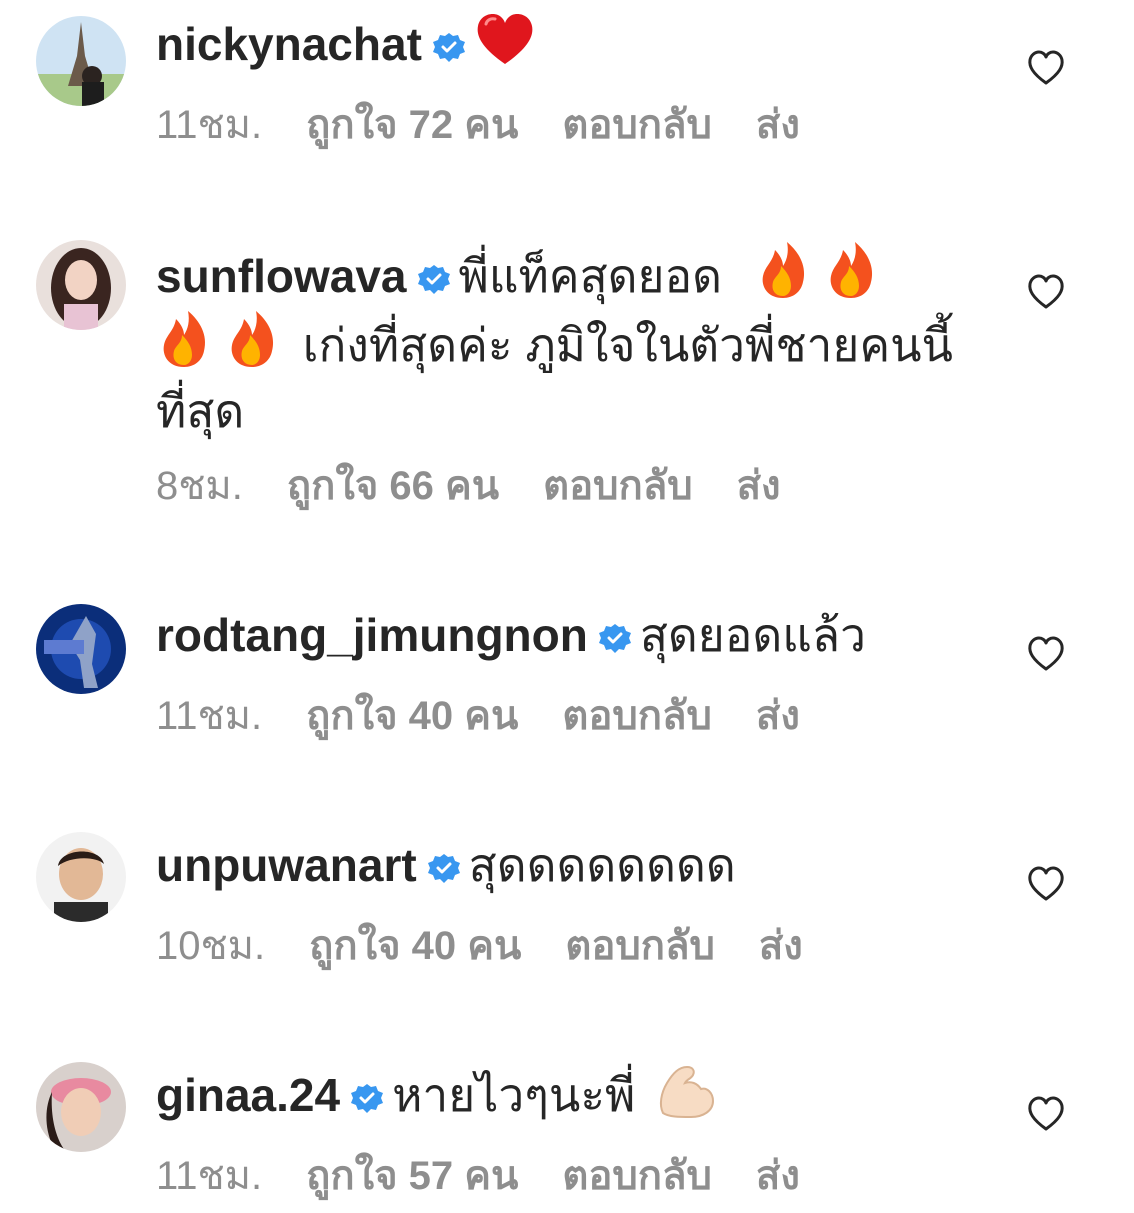 The height and width of the screenshot is (1213, 1134). Describe the element at coordinates (248, 1095) in the screenshot. I see `comment-username: ginaa.24` at that location.